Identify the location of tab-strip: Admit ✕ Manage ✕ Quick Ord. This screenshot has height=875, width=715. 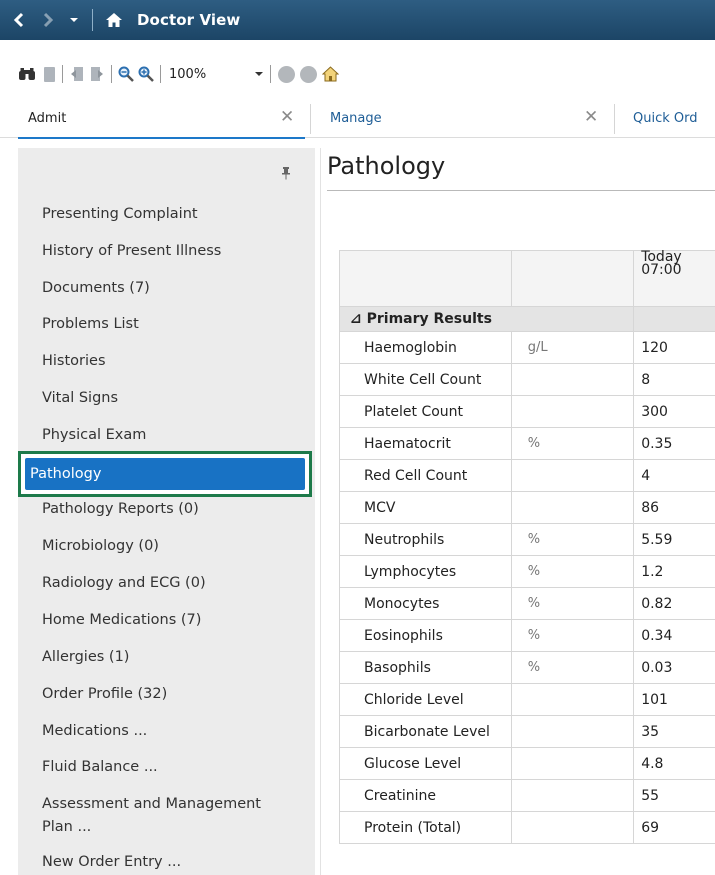
(357, 119).